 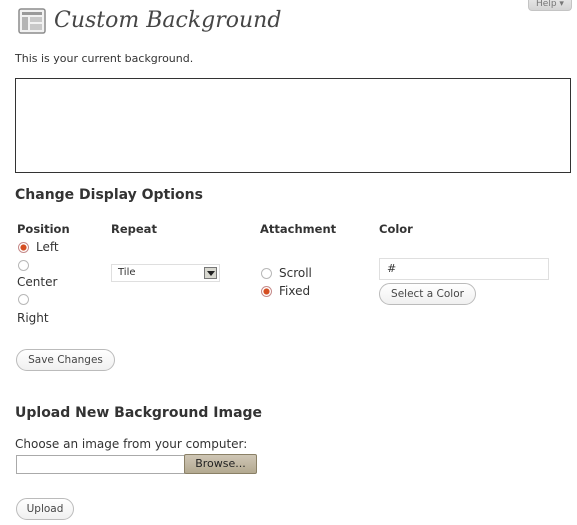 What do you see at coordinates (23, 299) in the screenshot?
I see `position-right-radio` at bounding box center [23, 299].